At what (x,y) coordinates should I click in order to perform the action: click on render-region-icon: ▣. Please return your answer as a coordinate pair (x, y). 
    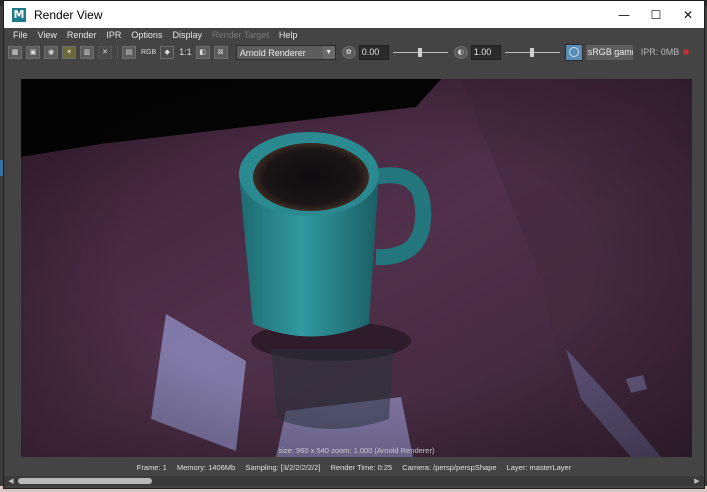
    Looking at the image, I should click on (33, 52).